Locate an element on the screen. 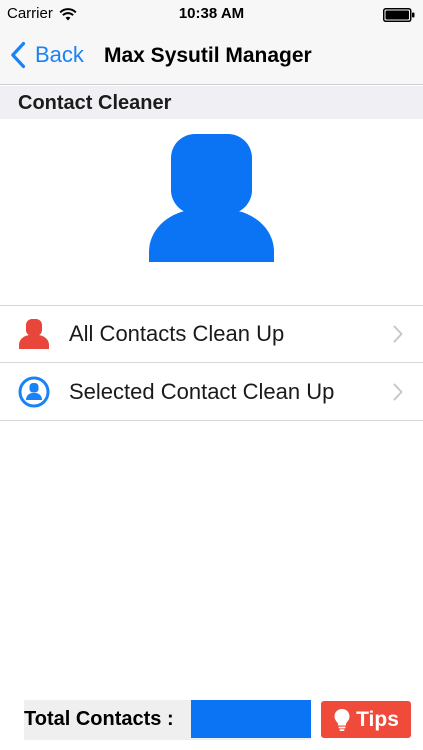 This screenshot has width=423, height=750. total-contacts-label: Total Contacts : is located at coordinates (99, 719).